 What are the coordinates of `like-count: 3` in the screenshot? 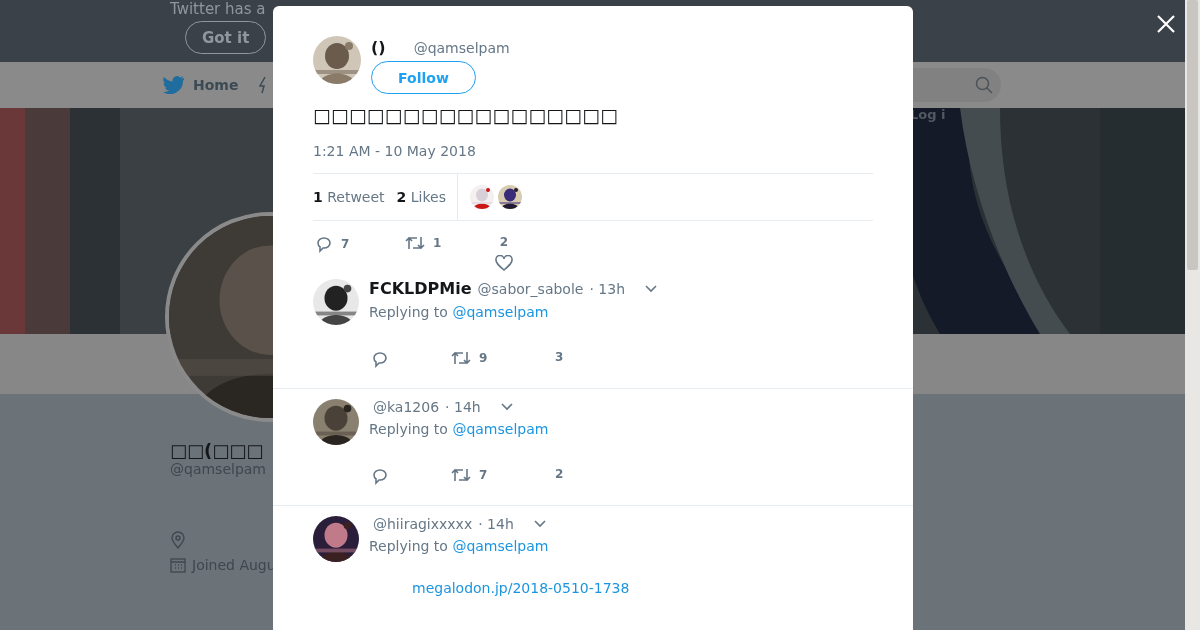 It's located at (559, 357).